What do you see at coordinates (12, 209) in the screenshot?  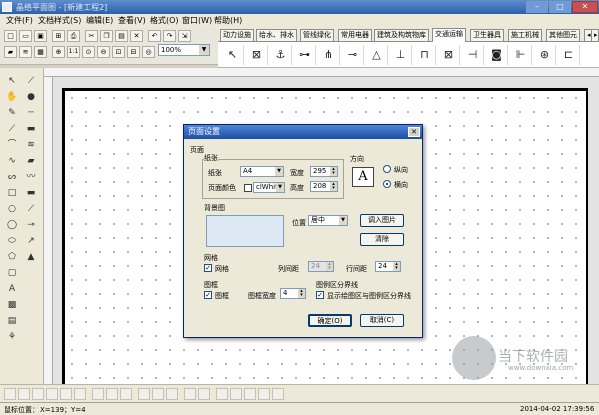 I see `circle-tool-icon: ○` at bounding box center [12, 209].